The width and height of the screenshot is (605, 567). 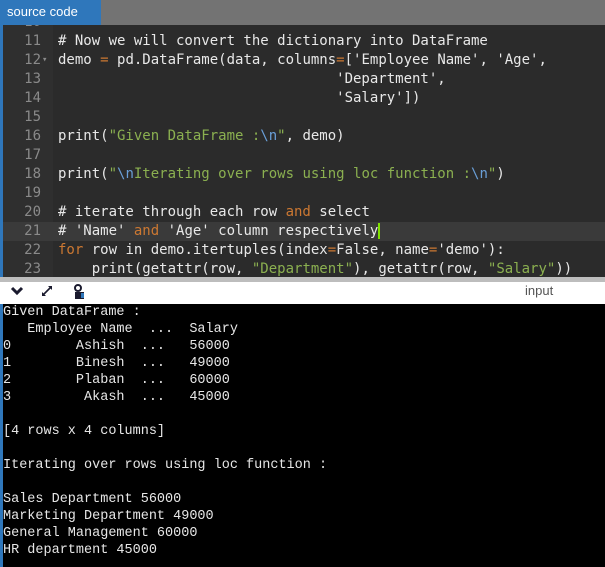 I want to click on code-token: "Given DataFrame :, so click(x=184, y=136).